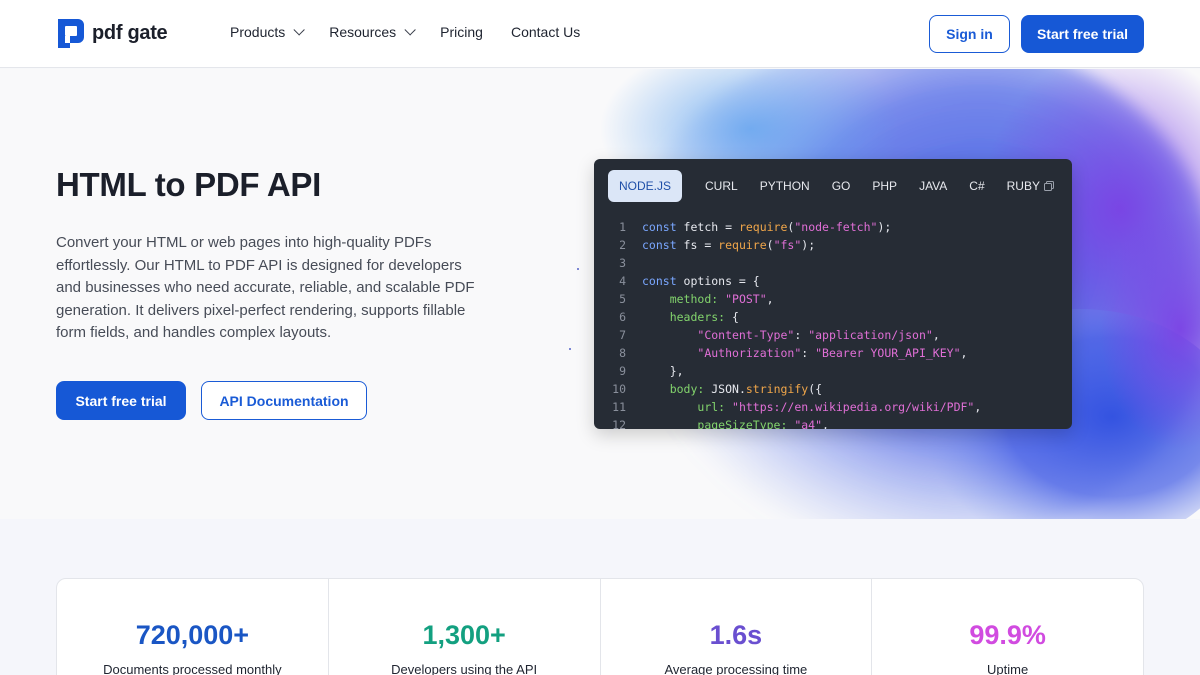 This screenshot has width=1200, height=675. Describe the element at coordinates (192, 635) in the screenshot. I see `stat-value: 720,000+` at that location.